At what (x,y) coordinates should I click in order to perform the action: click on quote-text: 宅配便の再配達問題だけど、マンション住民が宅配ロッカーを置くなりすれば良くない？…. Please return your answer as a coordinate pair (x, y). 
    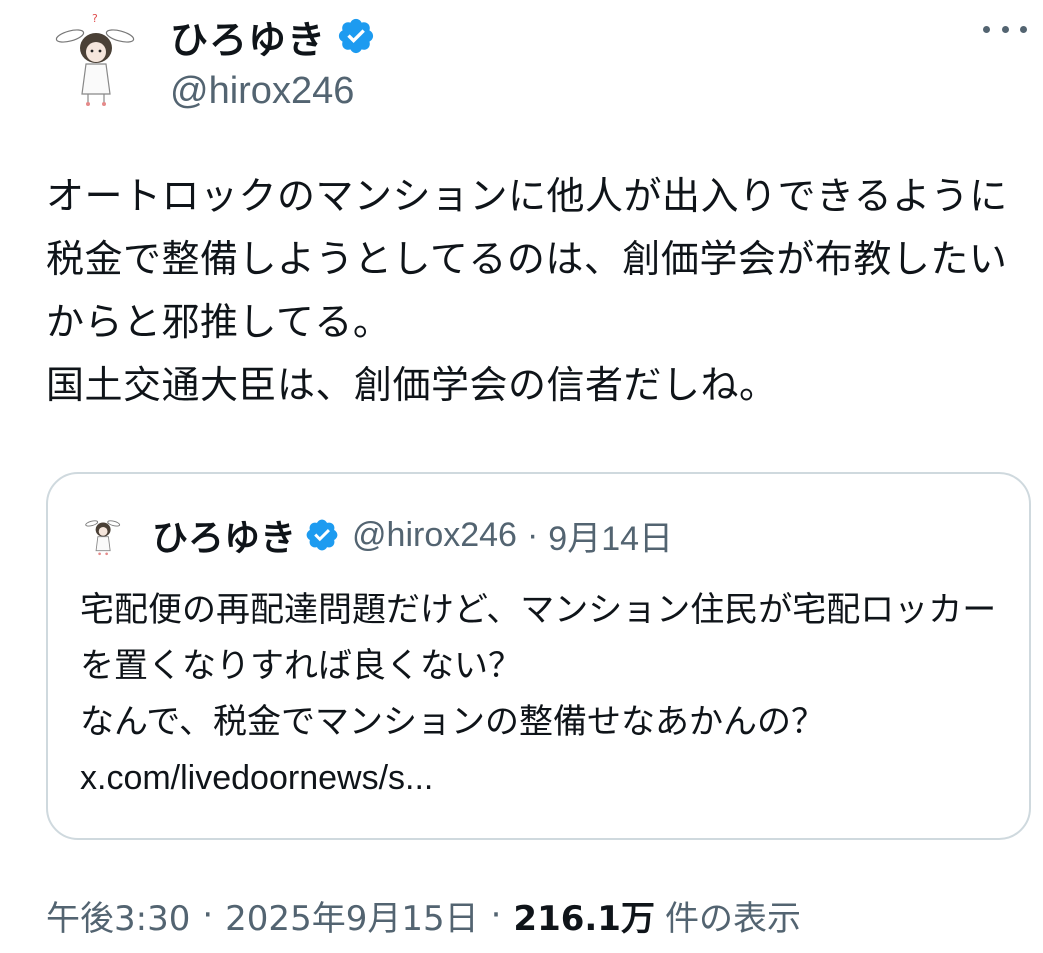
    Looking at the image, I should click on (538, 666).